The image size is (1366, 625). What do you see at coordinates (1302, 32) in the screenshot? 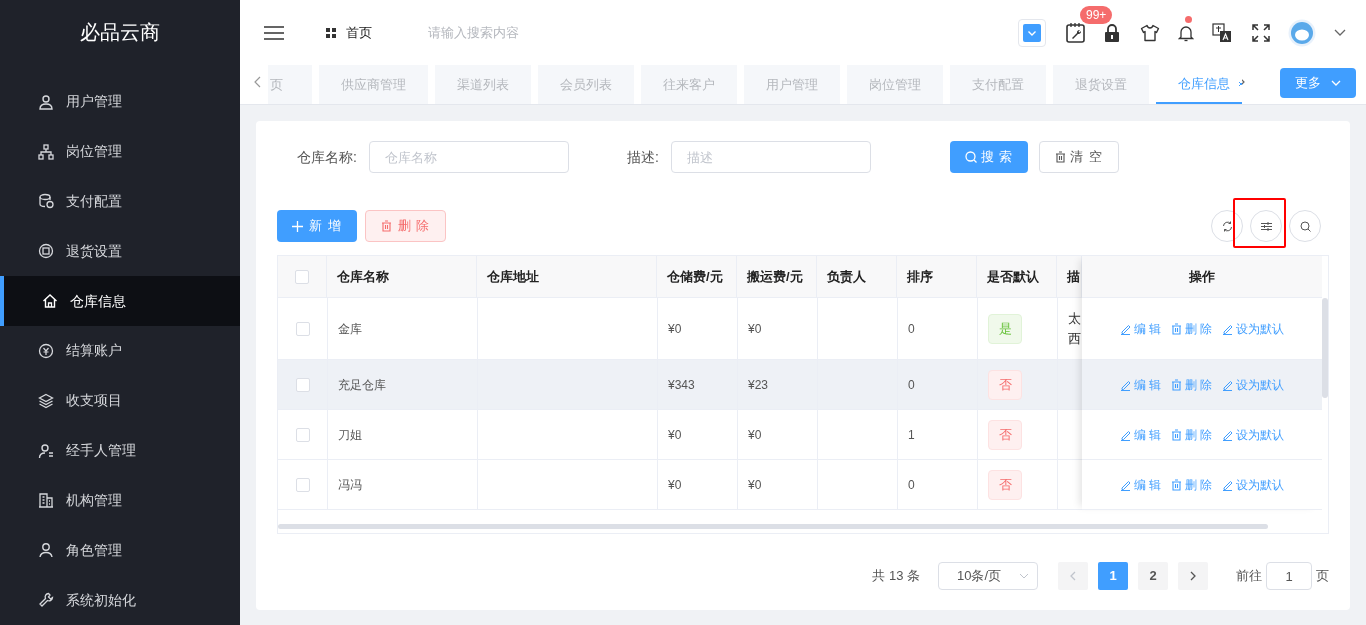
I see `avatar-icon` at bounding box center [1302, 32].